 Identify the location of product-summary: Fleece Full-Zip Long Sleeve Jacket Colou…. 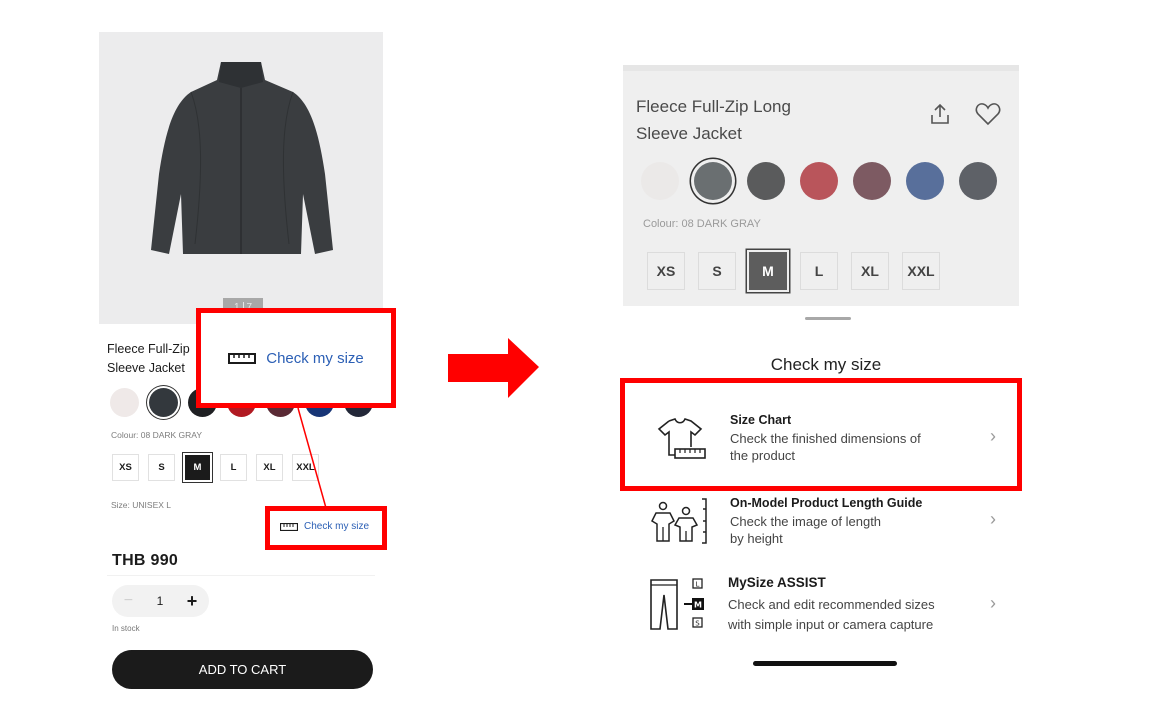
(821, 185).